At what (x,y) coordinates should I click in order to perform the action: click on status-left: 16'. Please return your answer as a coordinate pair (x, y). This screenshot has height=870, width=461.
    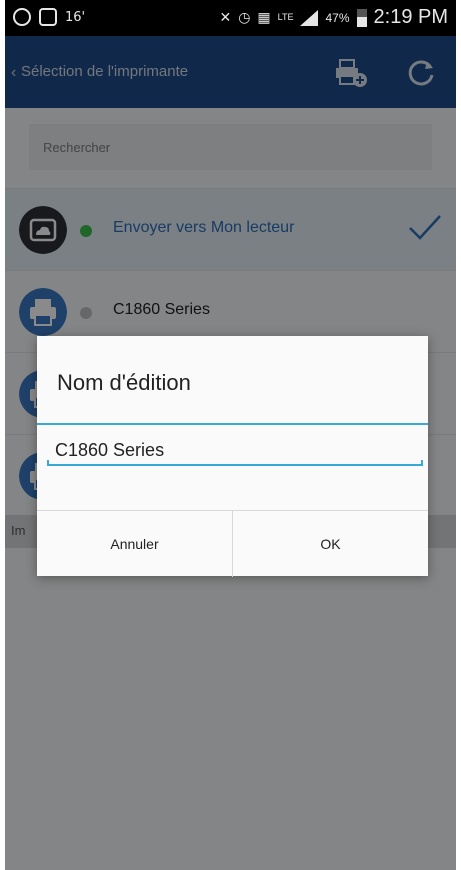
    Looking at the image, I should click on (49, 17).